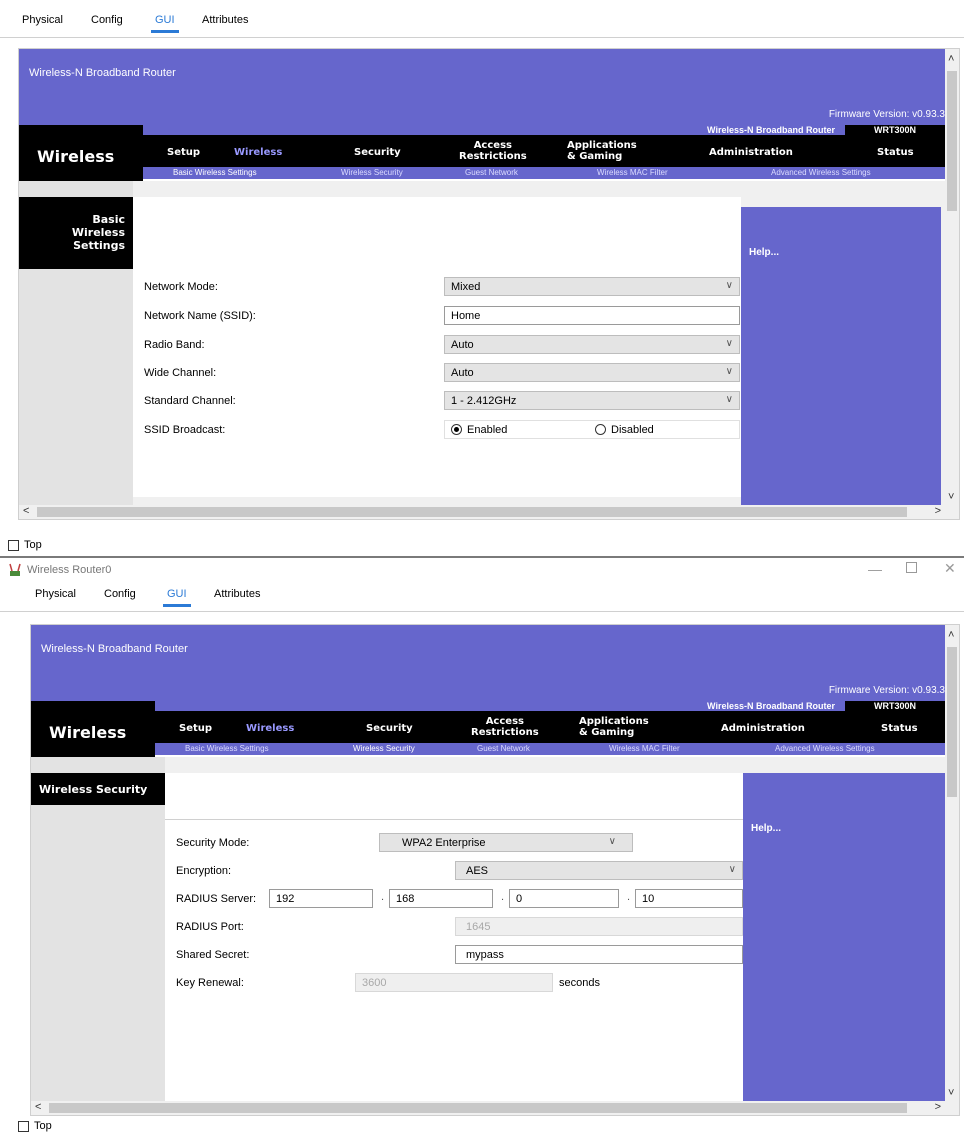 The width and height of the screenshot is (964, 1132). Describe the element at coordinates (76, 156) in the screenshot. I see `nav-title: Wireless` at that location.